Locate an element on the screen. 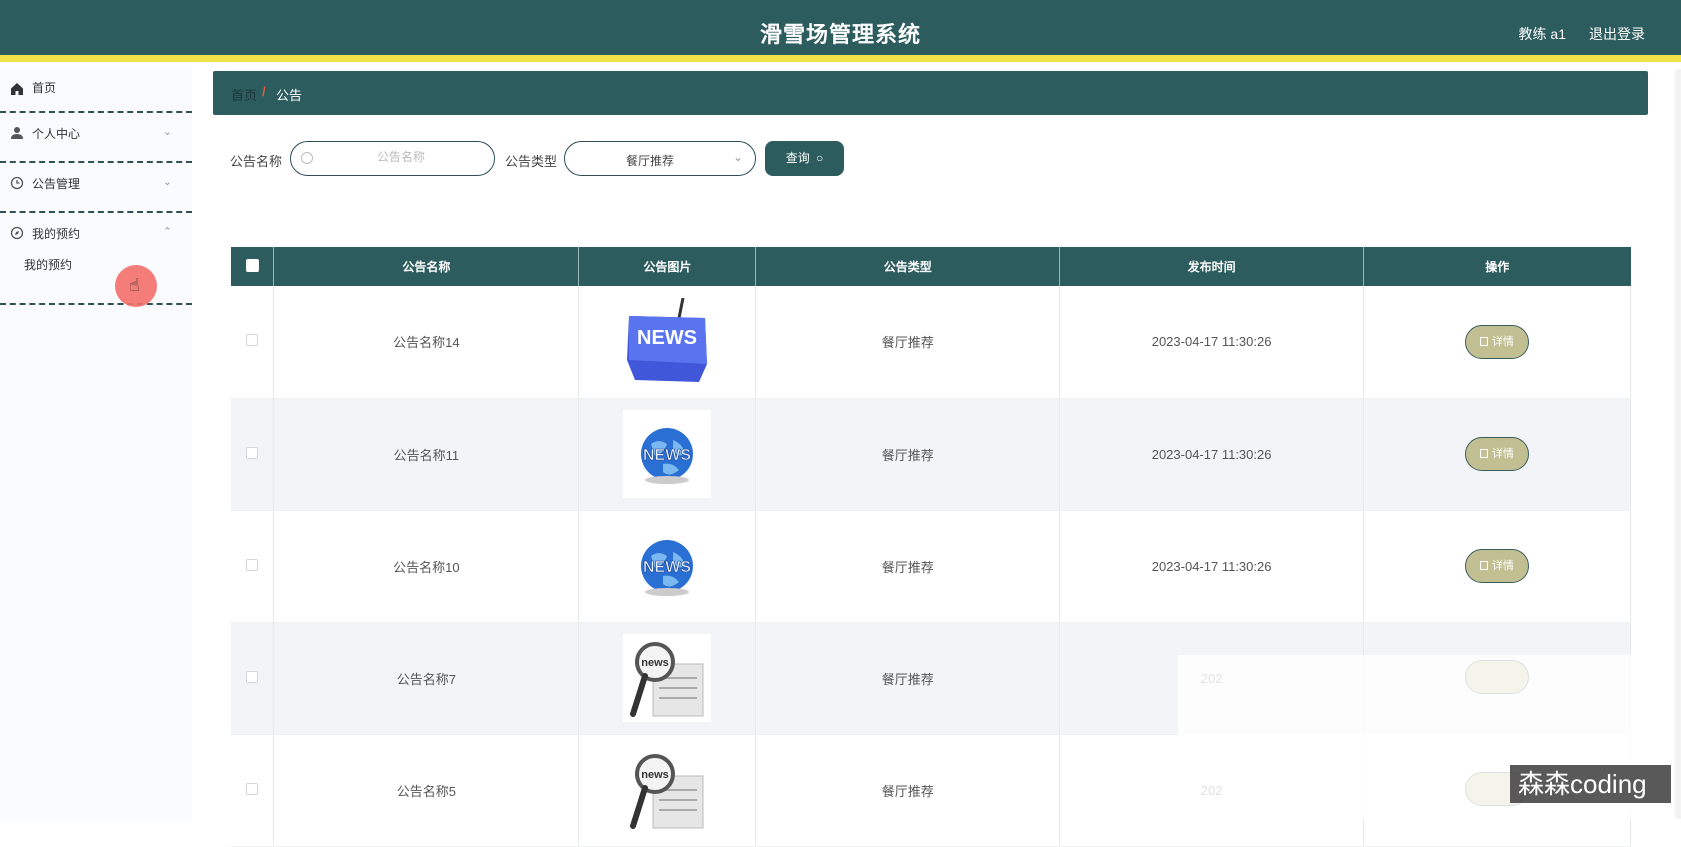 Image resolution: width=1681 pixels, height=847 pixels. column-header: 操作 is located at coordinates (1497, 266).